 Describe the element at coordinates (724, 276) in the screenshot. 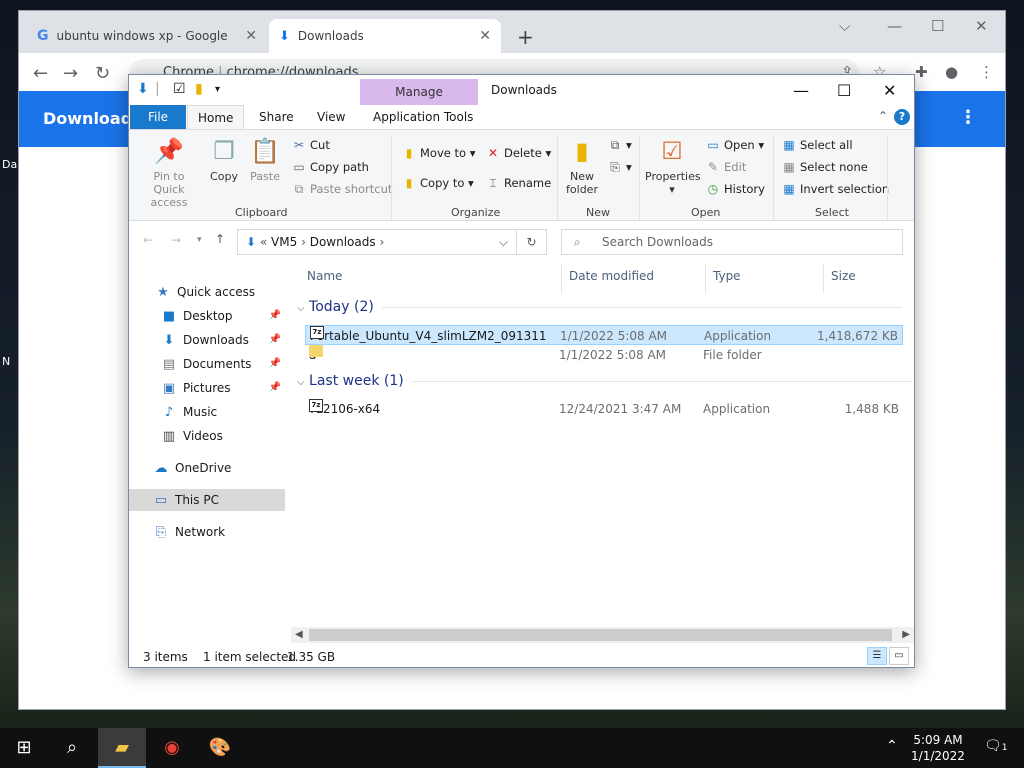

I see `column-header-type: Type` at that location.